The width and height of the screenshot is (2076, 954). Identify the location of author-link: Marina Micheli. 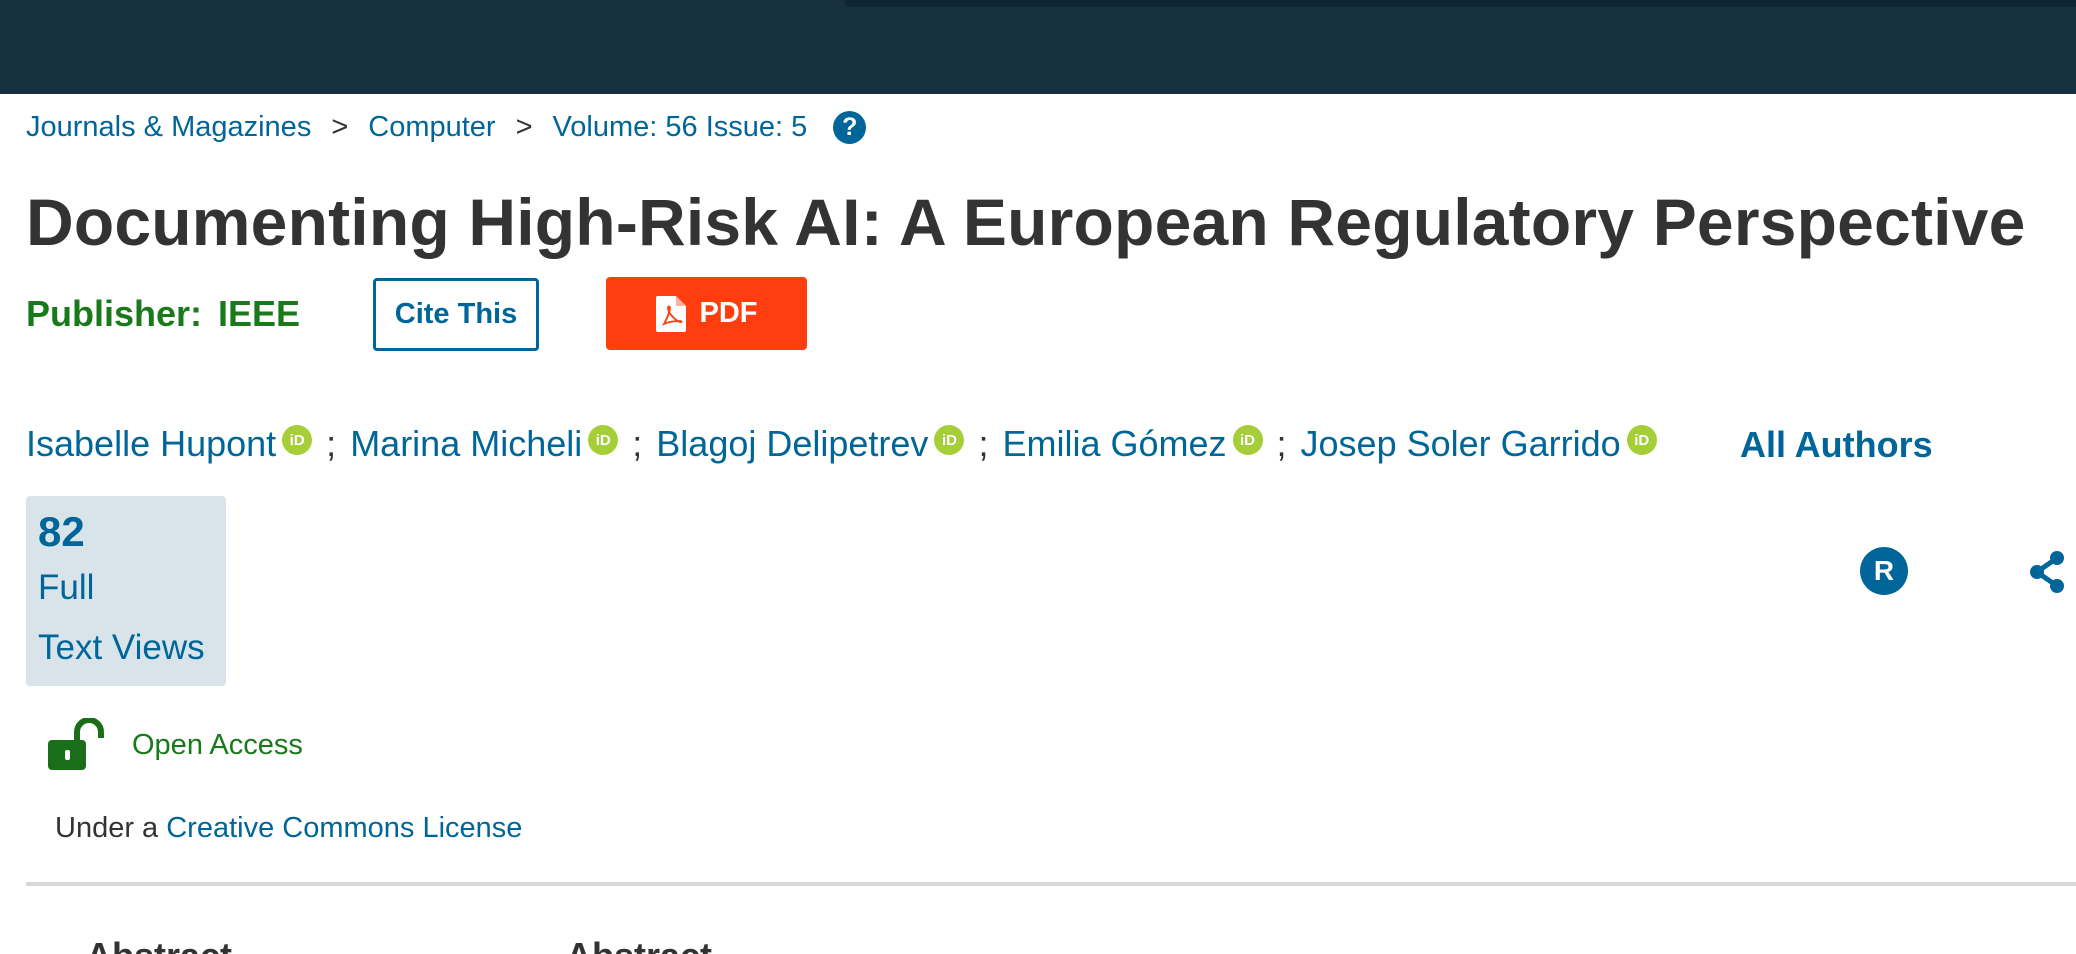
(466, 444).